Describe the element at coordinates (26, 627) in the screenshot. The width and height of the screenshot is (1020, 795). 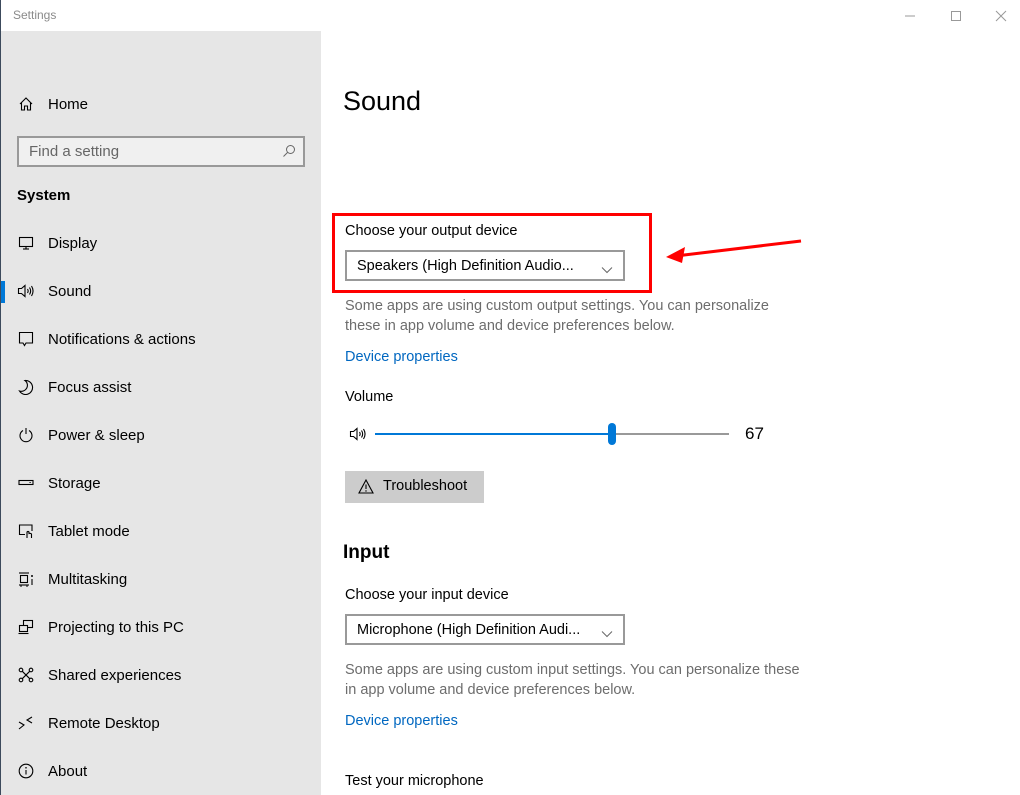
I see `projecting-icon` at that location.